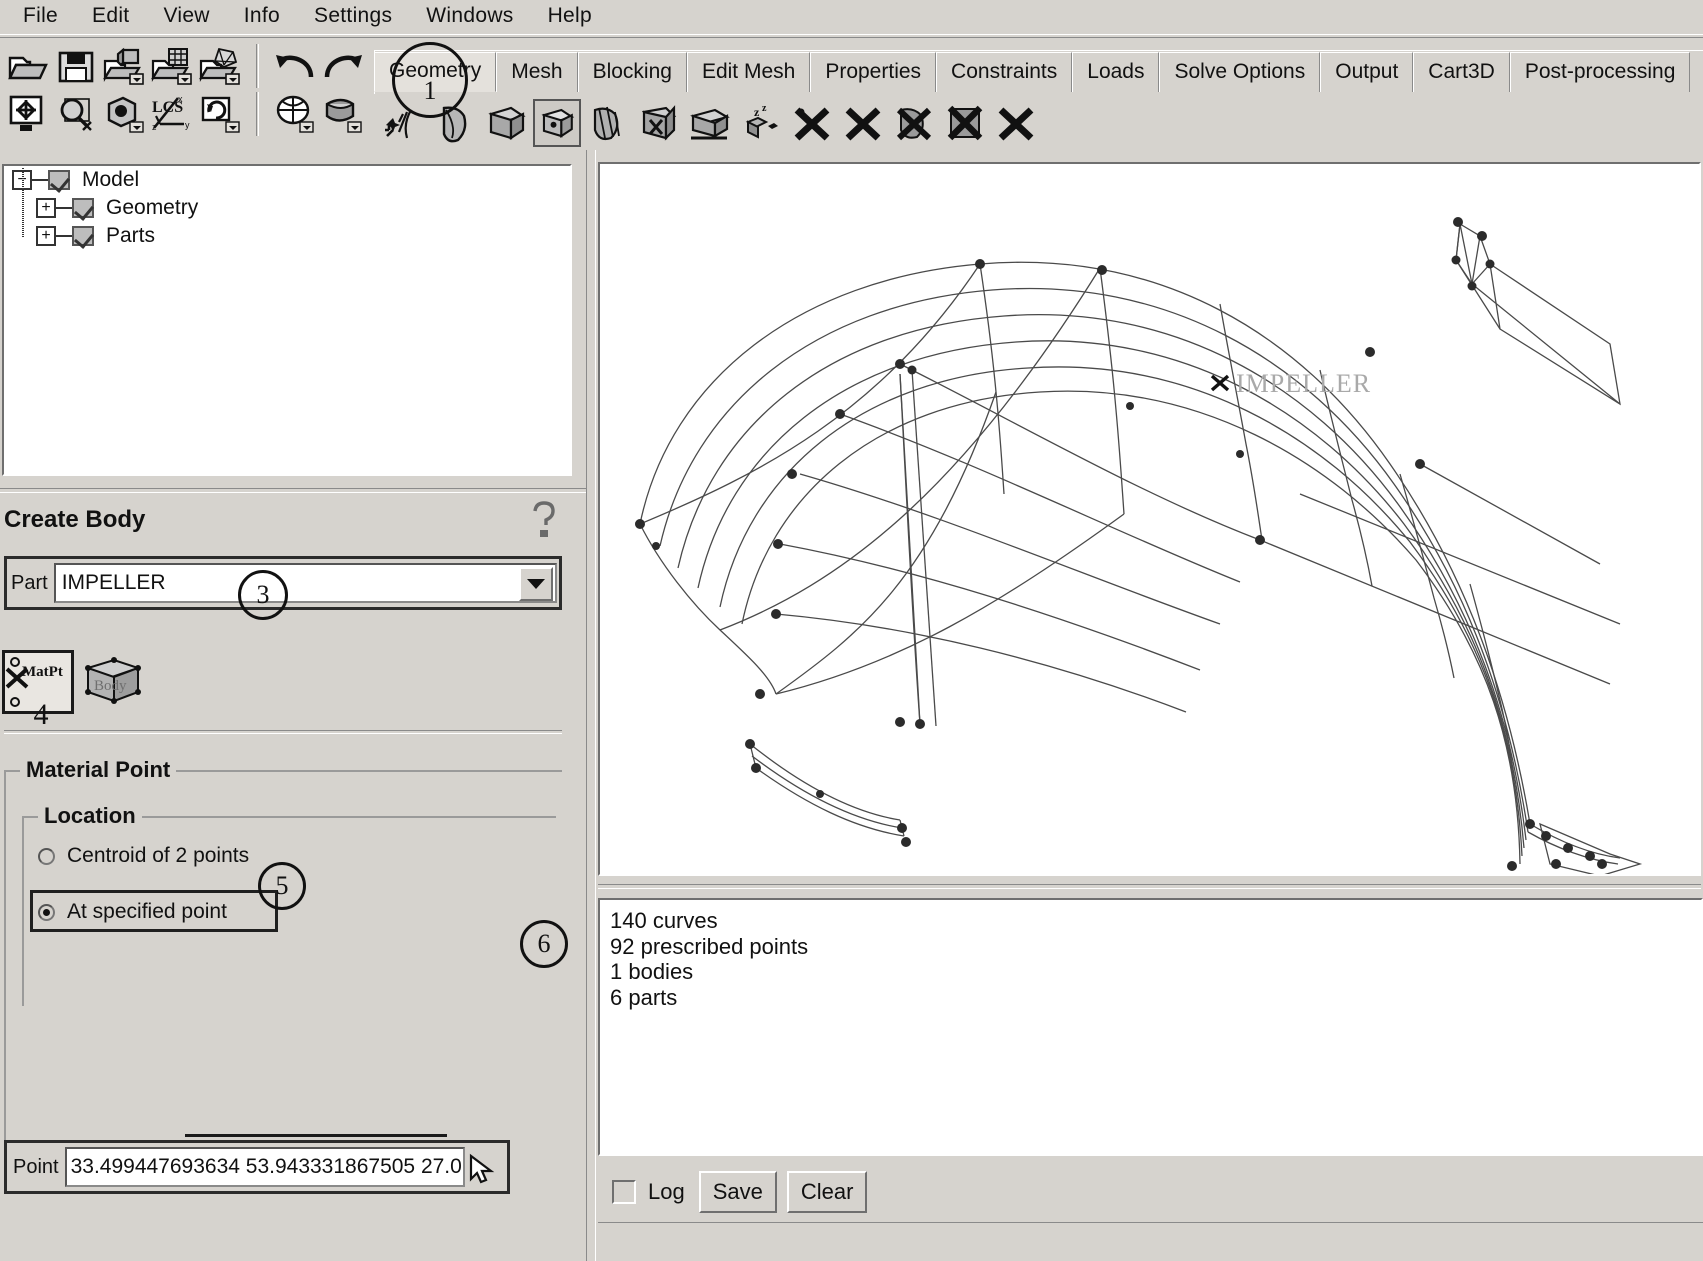  What do you see at coordinates (262, 17) in the screenshot?
I see `menu-item-info: Info` at bounding box center [262, 17].